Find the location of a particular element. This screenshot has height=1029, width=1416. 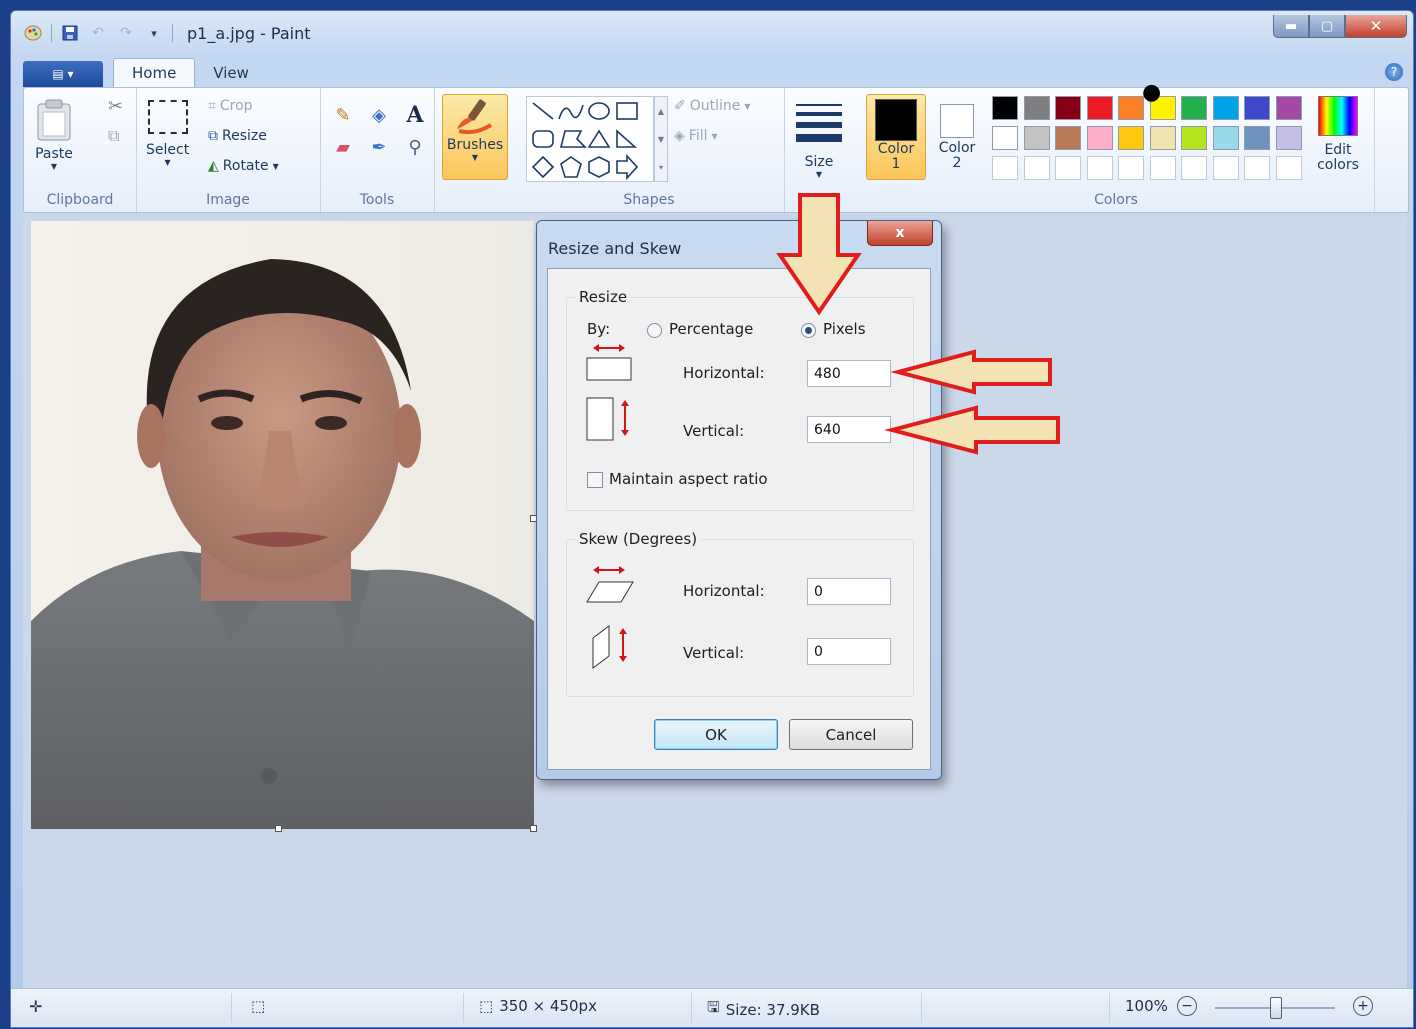

resize-icon: ⧉ is located at coordinates (213, 136).